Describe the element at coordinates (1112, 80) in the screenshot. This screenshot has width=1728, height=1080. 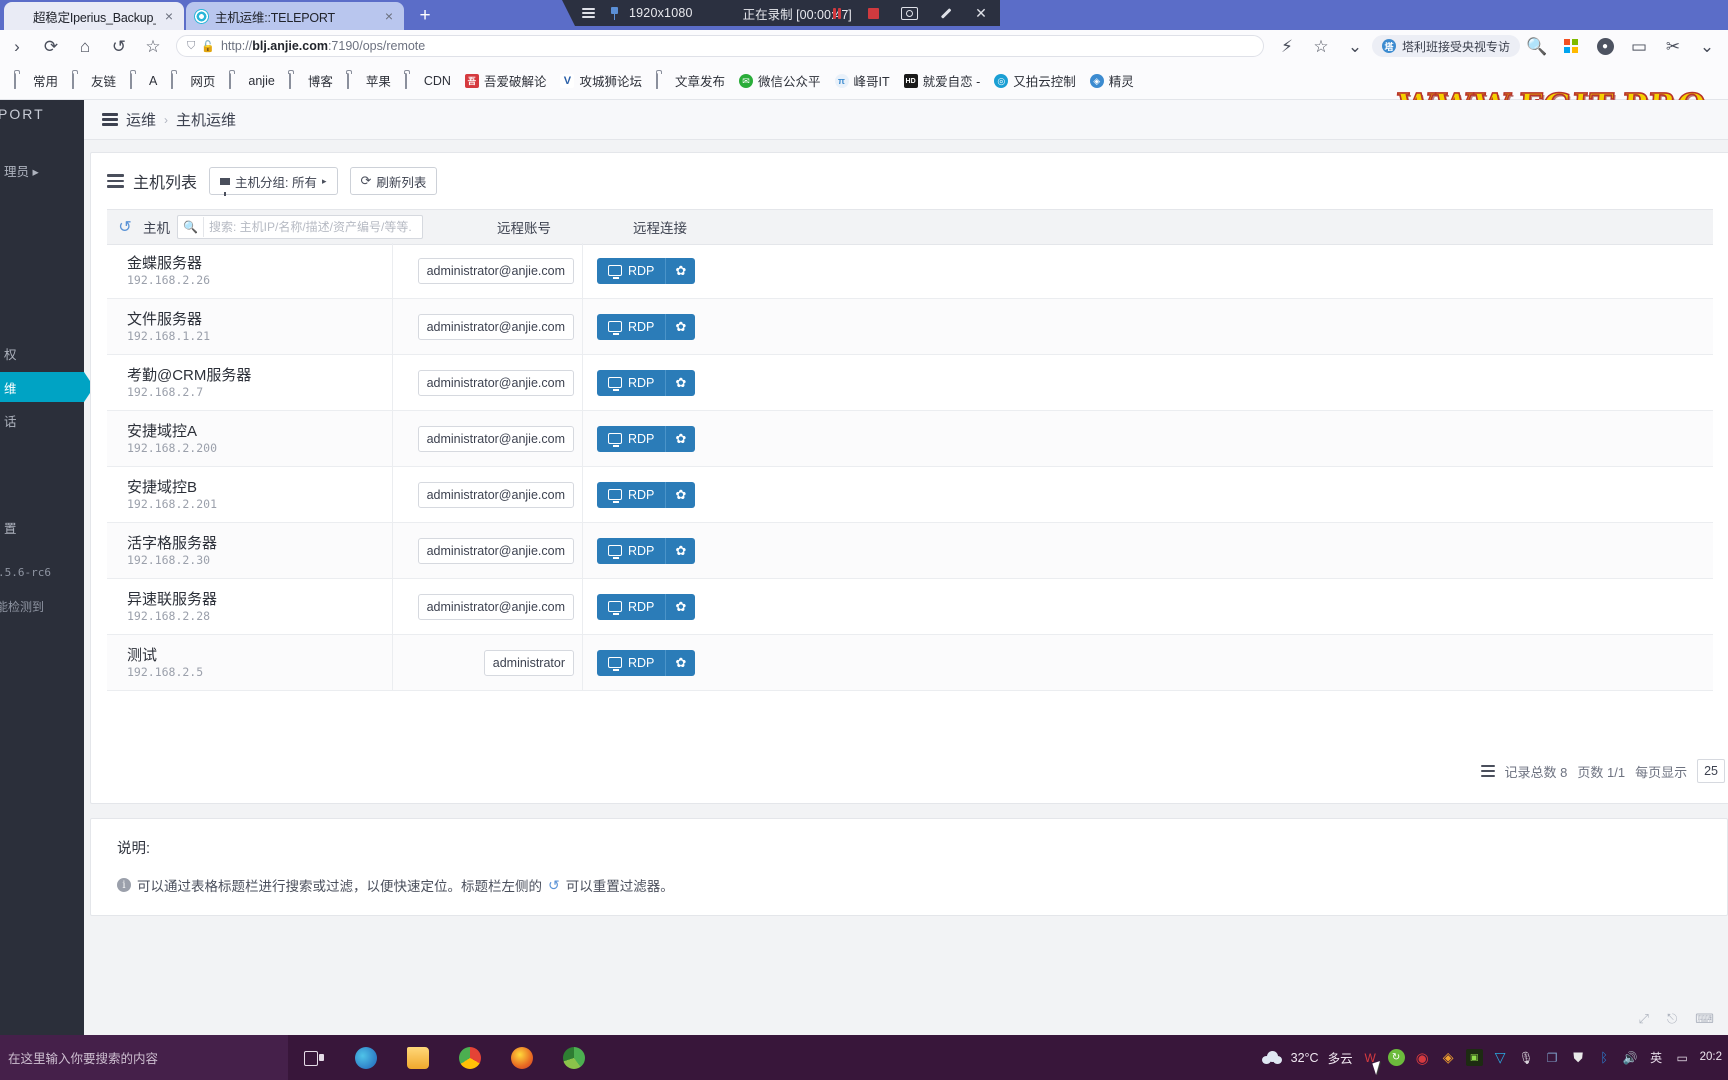
I see `bookmark-item: ◈ 精灵` at that location.